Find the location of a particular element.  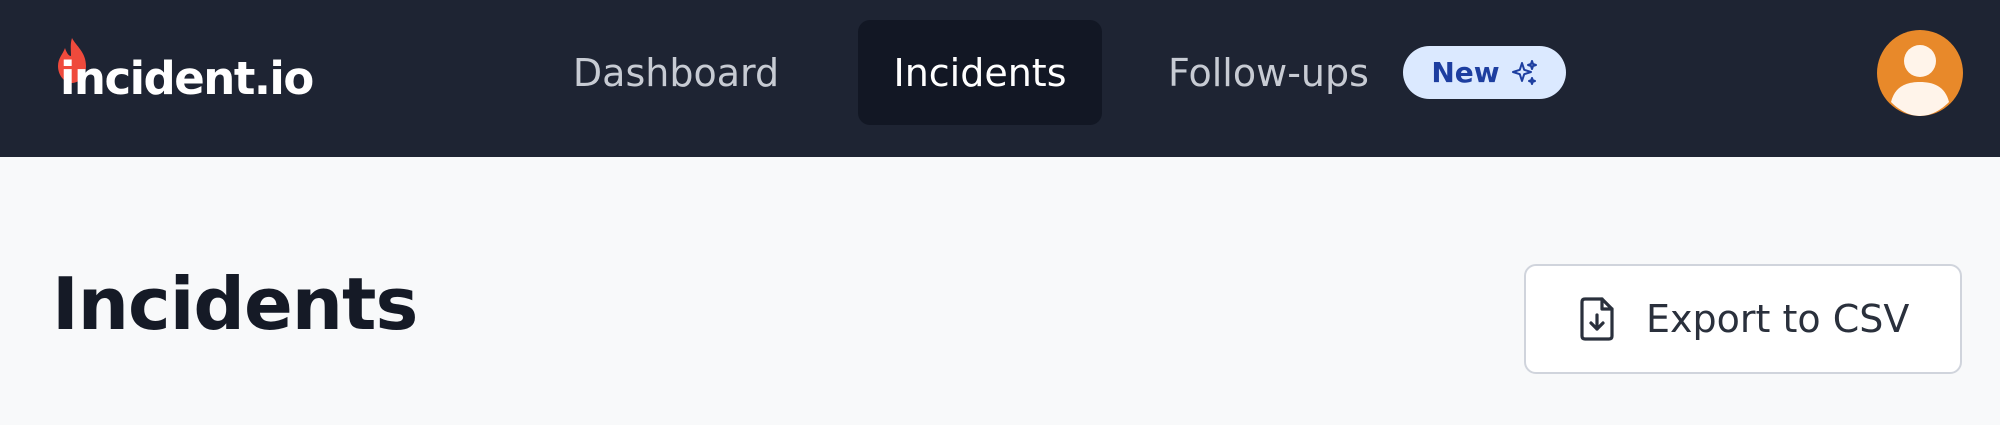

new-badge-label: New is located at coordinates (1465, 72).